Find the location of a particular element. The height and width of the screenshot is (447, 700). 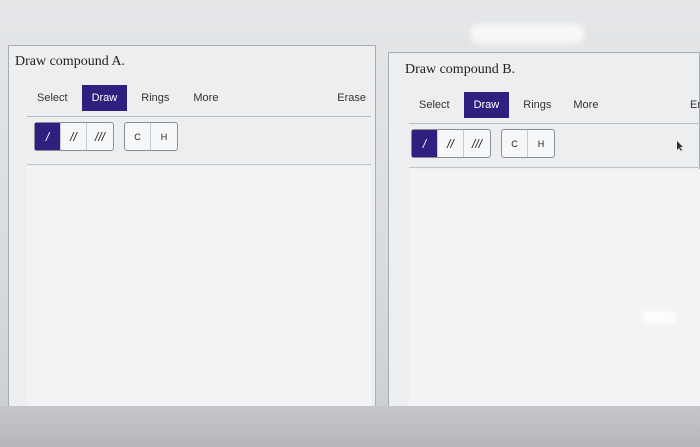

erase-tool: Erase is located at coordinates (351, 98).